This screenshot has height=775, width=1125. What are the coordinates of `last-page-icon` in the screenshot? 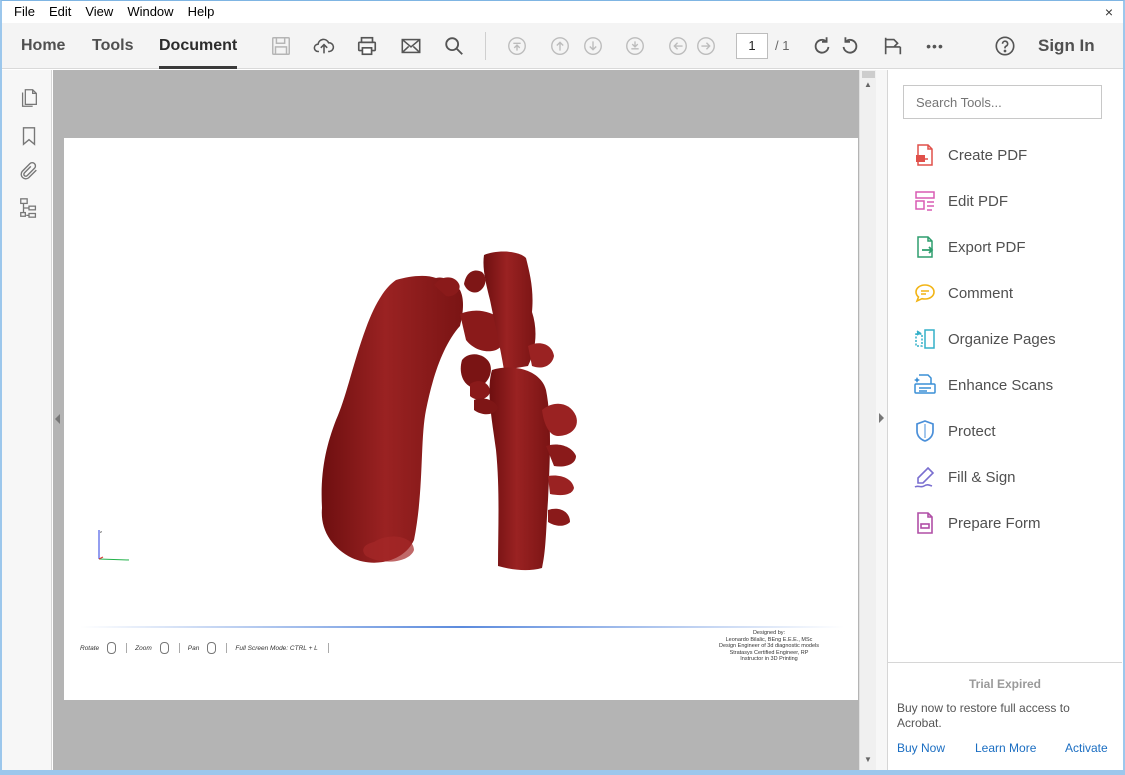 It's located at (635, 46).